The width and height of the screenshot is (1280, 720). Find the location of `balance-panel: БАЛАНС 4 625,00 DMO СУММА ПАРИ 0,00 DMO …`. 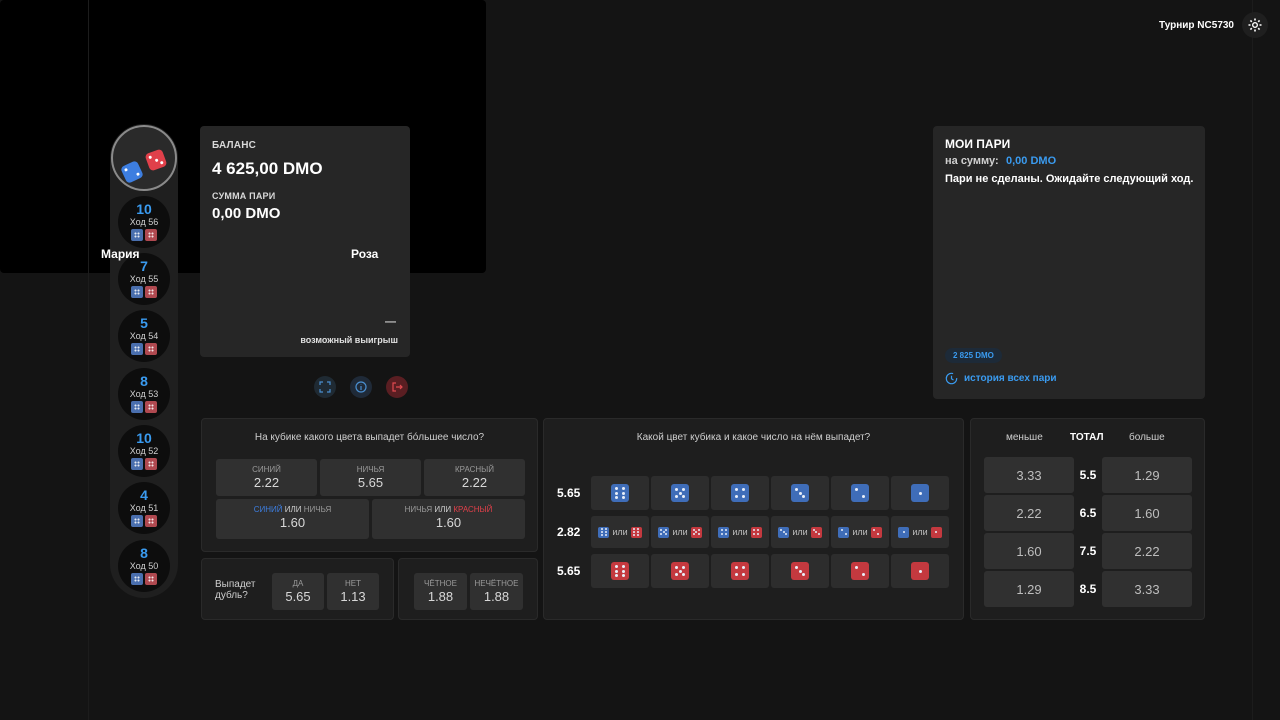

balance-panel: БАЛАНС 4 625,00 DMO СУММА ПАРИ 0,00 DMO … is located at coordinates (305, 241).